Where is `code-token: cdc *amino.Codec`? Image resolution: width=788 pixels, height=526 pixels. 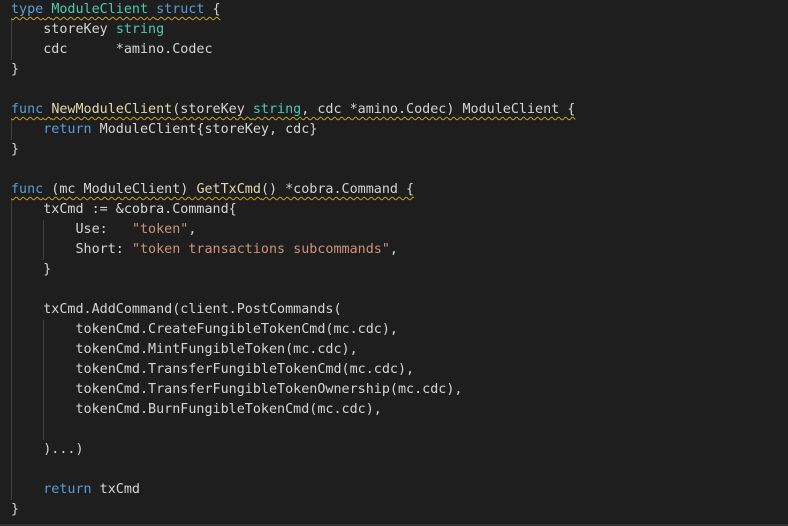
code-token: cdc *amino.Codec is located at coordinates (112, 49).